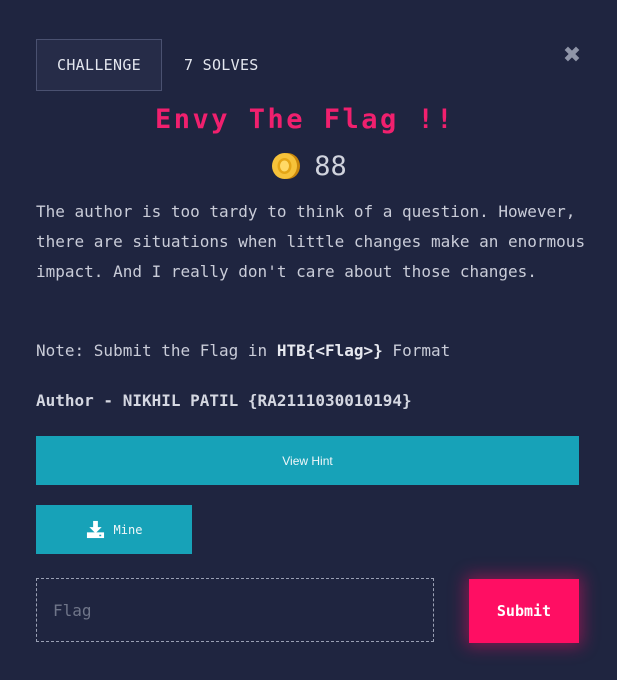 This screenshot has width=617, height=680. I want to click on flag-input, so click(235, 610).